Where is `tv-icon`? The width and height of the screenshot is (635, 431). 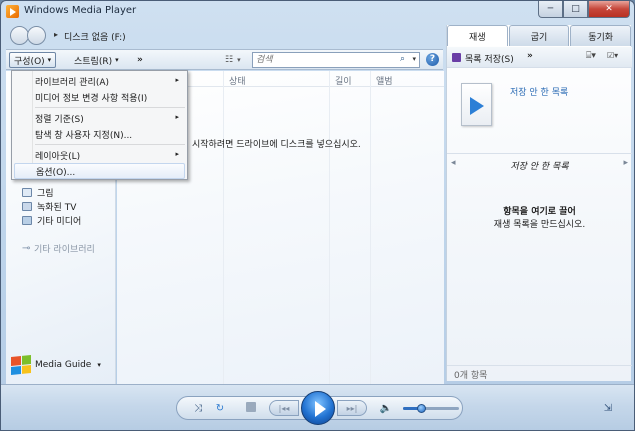
tv-icon is located at coordinates (27, 206).